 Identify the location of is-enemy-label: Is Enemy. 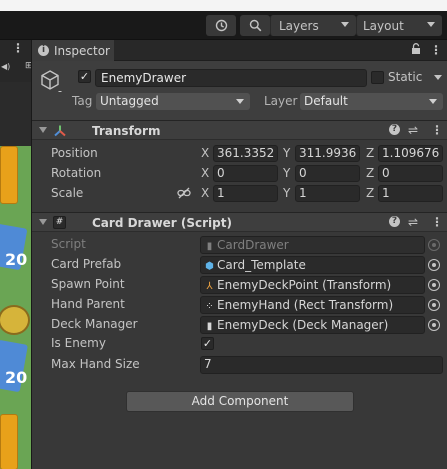
(78, 343).